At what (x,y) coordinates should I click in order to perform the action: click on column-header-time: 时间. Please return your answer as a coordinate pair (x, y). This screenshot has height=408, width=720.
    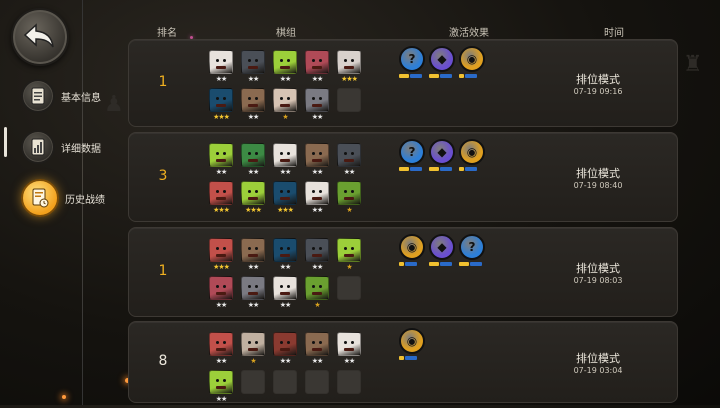
    Looking at the image, I should click on (614, 33).